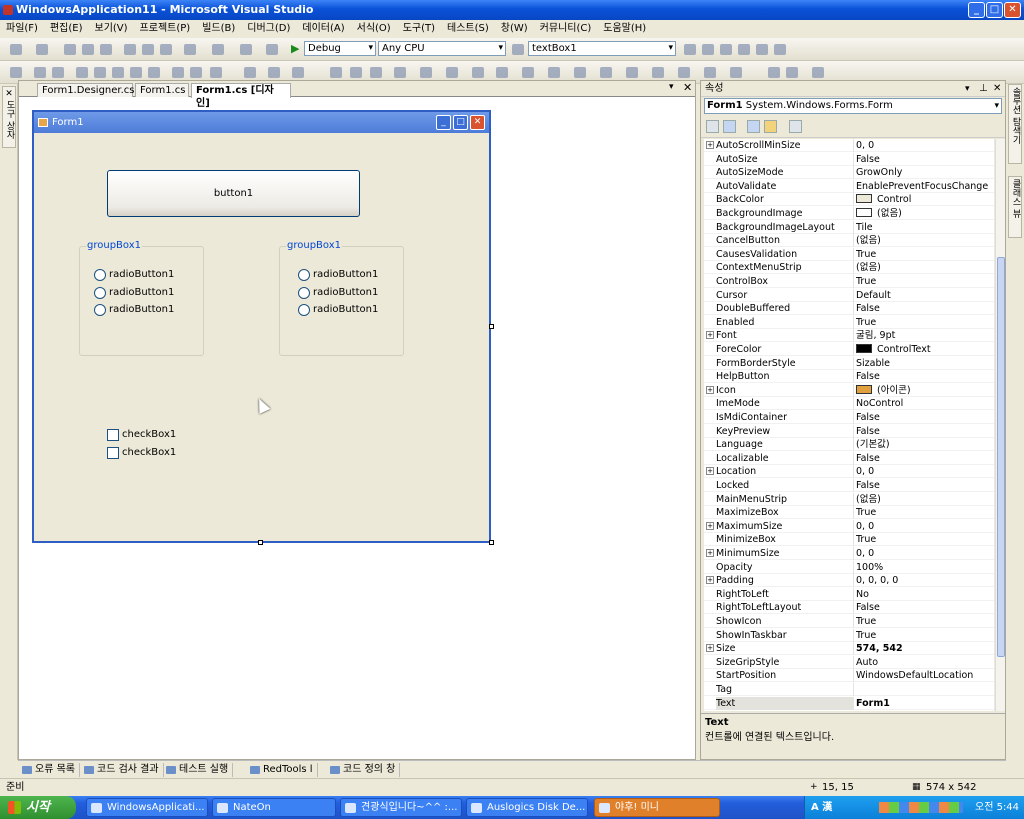 Image resolution: width=1024 pixels, height=819 pixels. Describe the element at coordinates (924, 213) in the screenshot. I see `property-value: (없음)` at that location.